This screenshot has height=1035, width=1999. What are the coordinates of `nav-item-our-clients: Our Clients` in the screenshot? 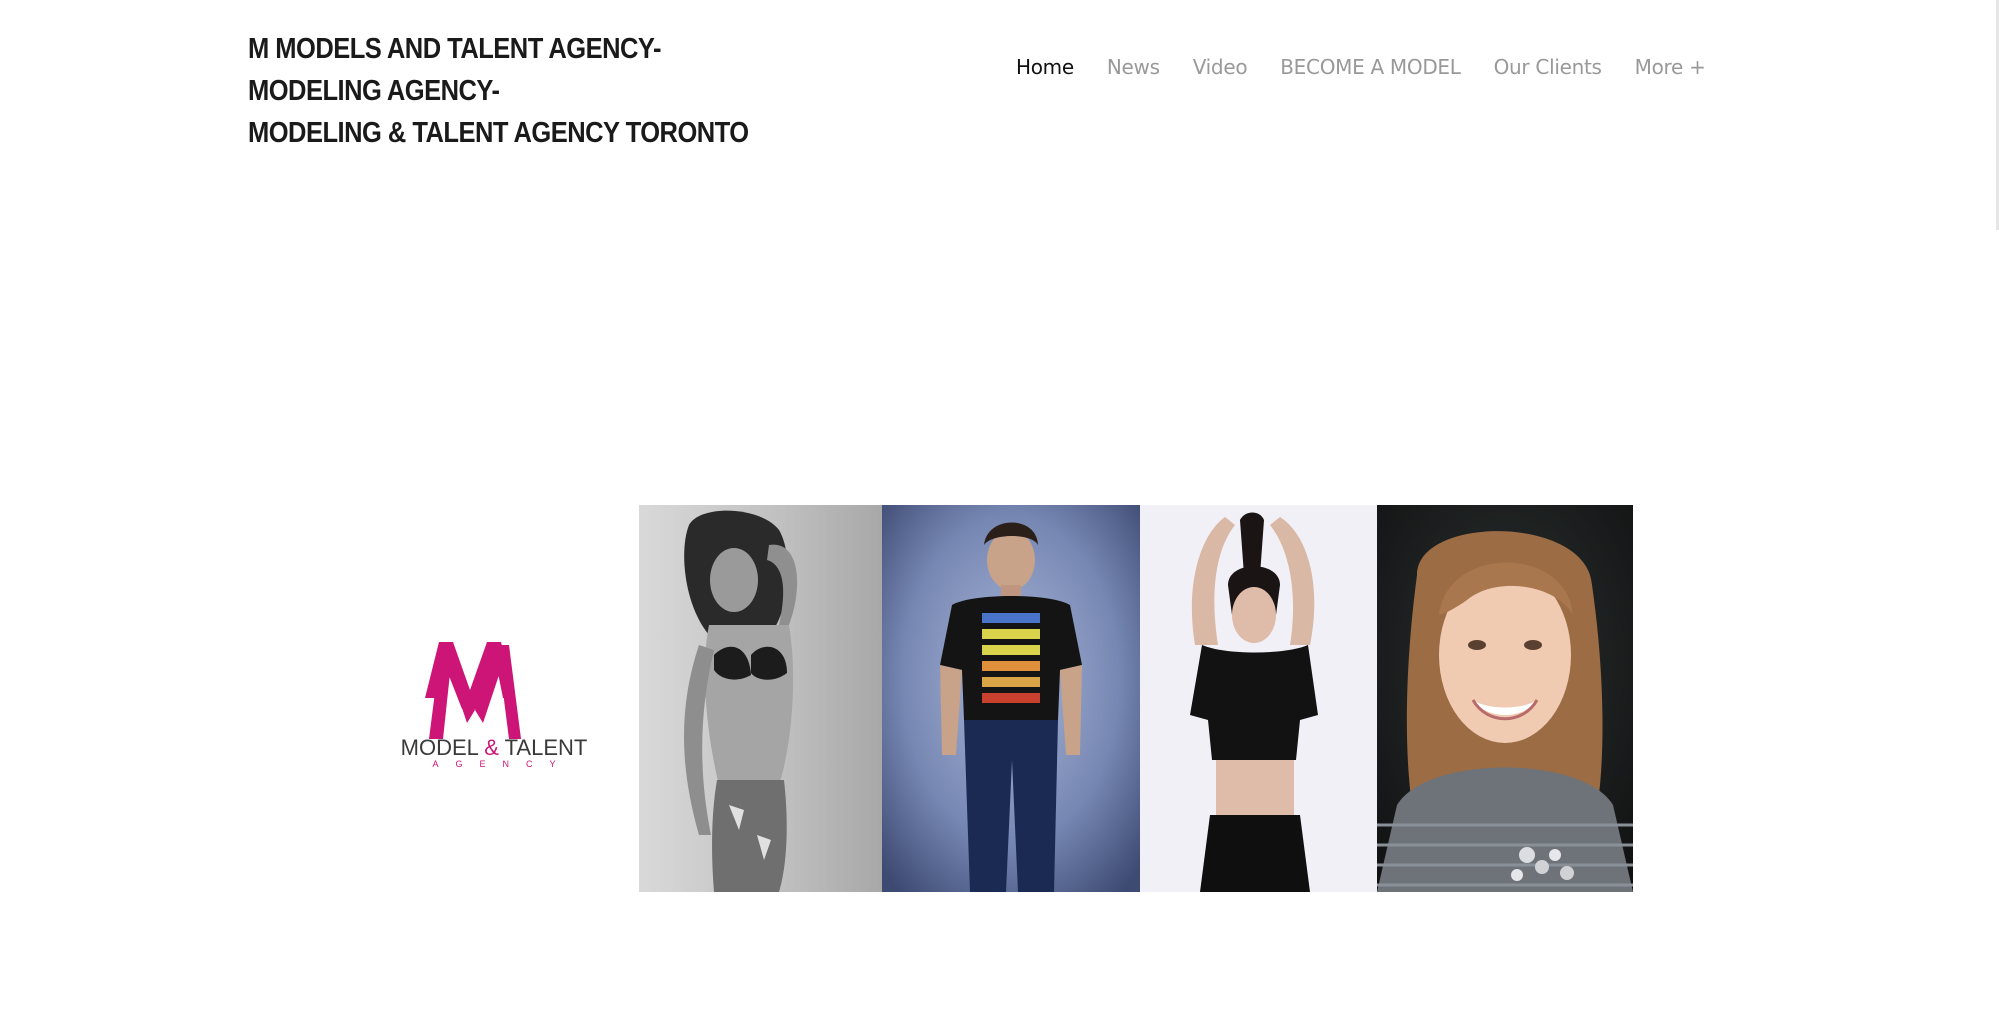 It's located at (1548, 67).